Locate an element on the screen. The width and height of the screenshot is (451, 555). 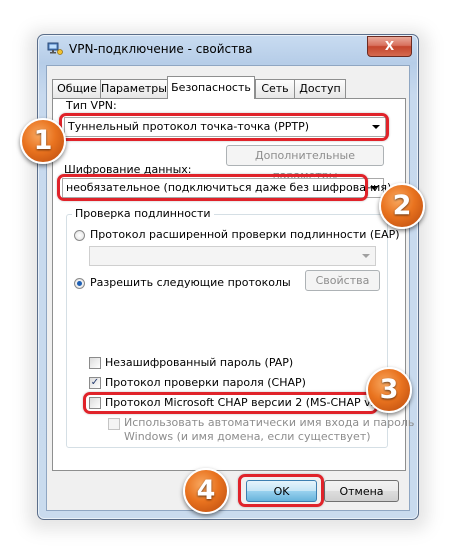
tab-options: Параметры is located at coordinates (134, 88).